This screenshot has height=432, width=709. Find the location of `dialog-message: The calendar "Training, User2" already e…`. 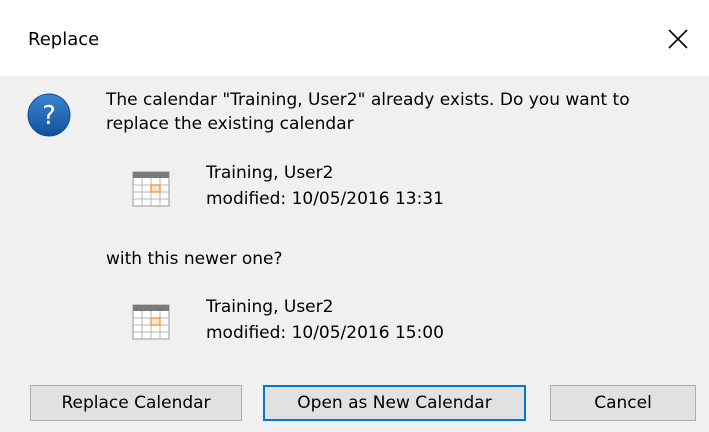

dialog-message: The calendar "Training, User2" already e… is located at coordinates (368, 112).